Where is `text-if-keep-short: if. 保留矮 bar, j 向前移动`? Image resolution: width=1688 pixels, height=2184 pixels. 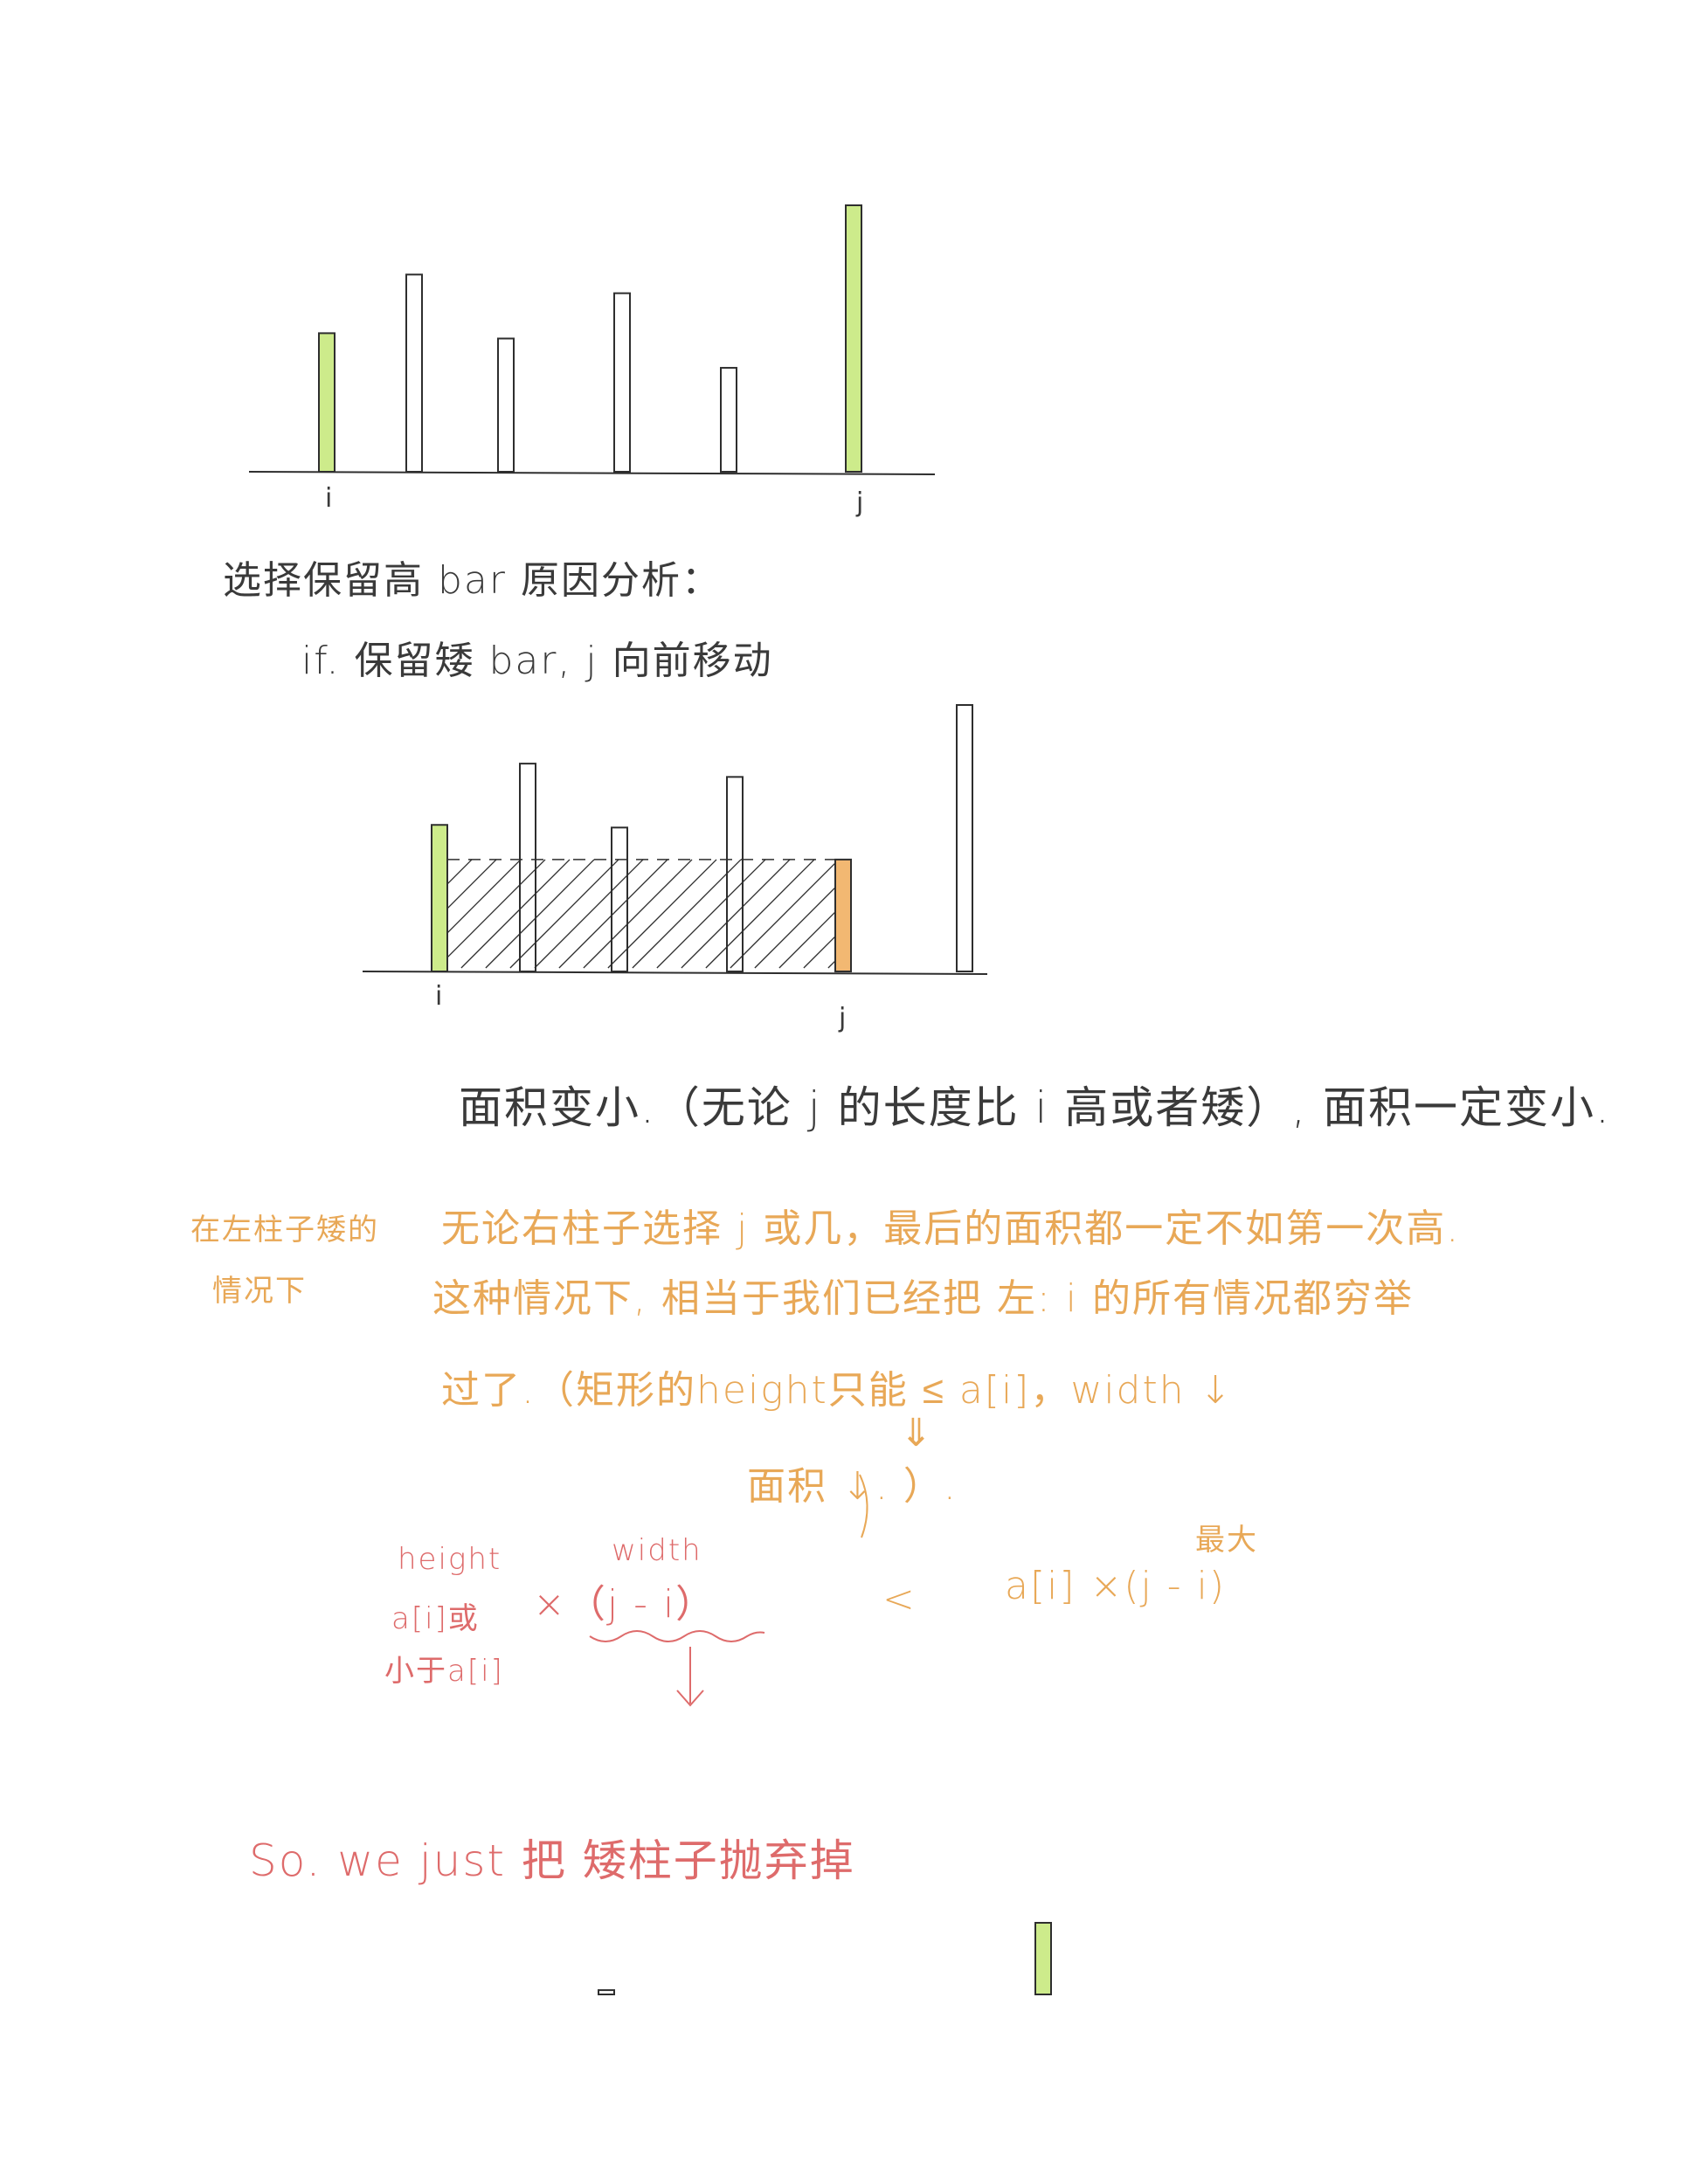 text-if-keep-short: if. 保留矮 bar, j 向前移动 is located at coordinates (537, 661).